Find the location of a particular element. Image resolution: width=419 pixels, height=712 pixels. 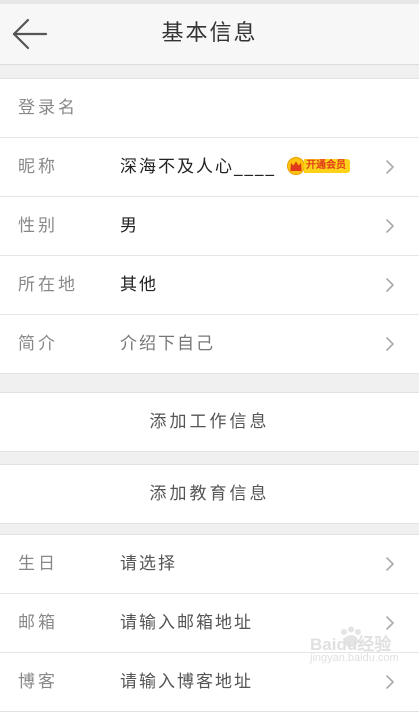

add-education-info-button: 添加教育信息 is located at coordinates (209, 494).